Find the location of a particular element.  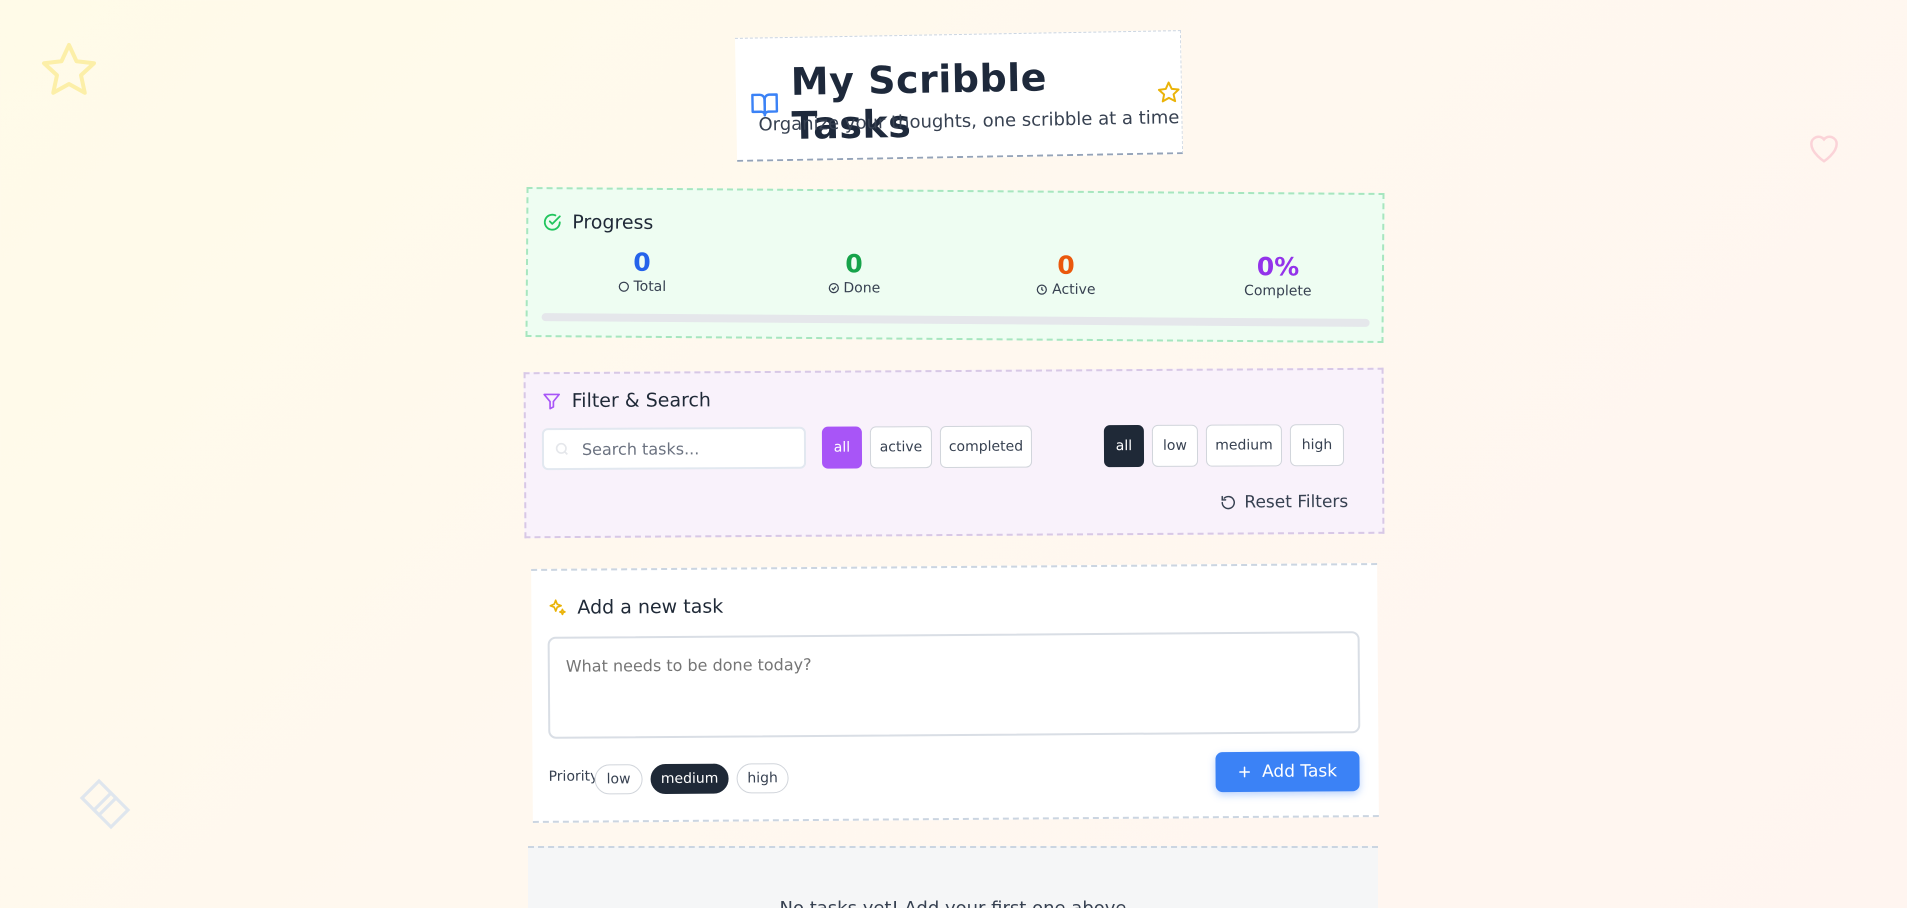

stat-complete-label: Complete is located at coordinates (1278, 291).